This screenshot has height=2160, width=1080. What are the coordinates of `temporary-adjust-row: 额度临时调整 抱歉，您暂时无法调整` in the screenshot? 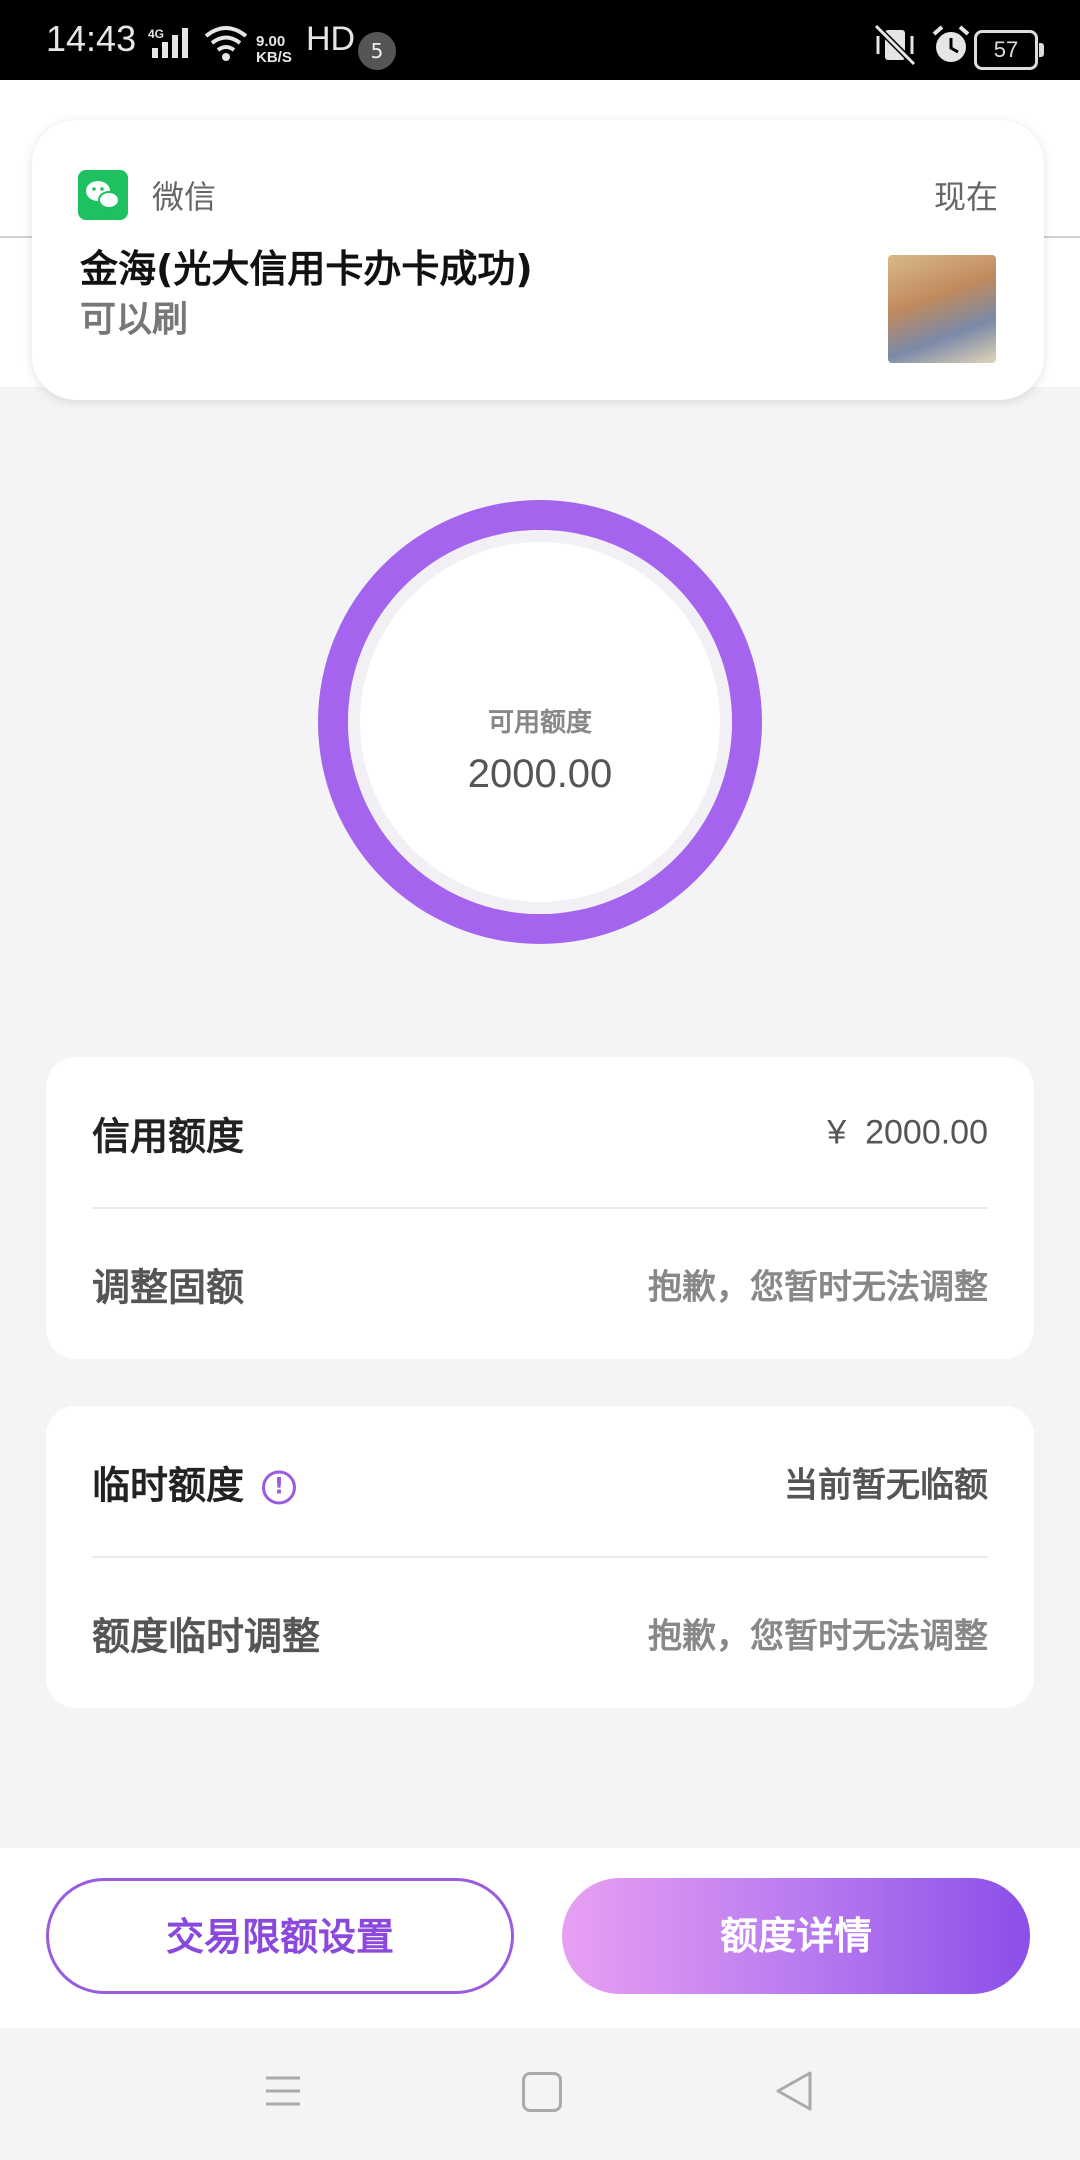 It's located at (540, 1632).